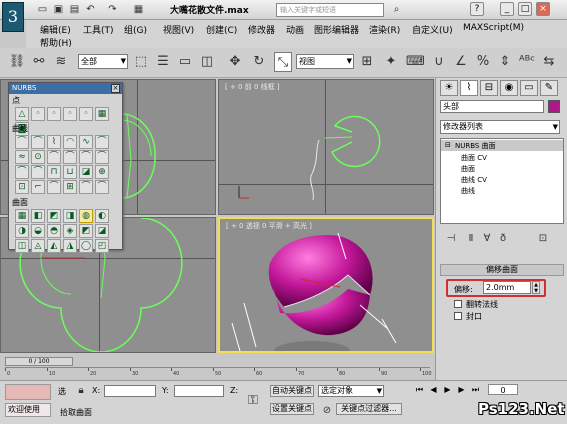 The width and height of the screenshot is (567, 424). What do you see at coordinates (415, 62) in the screenshot?
I see `keyboard-shortcut-icon: ⌨` at bounding box center [415, 62].